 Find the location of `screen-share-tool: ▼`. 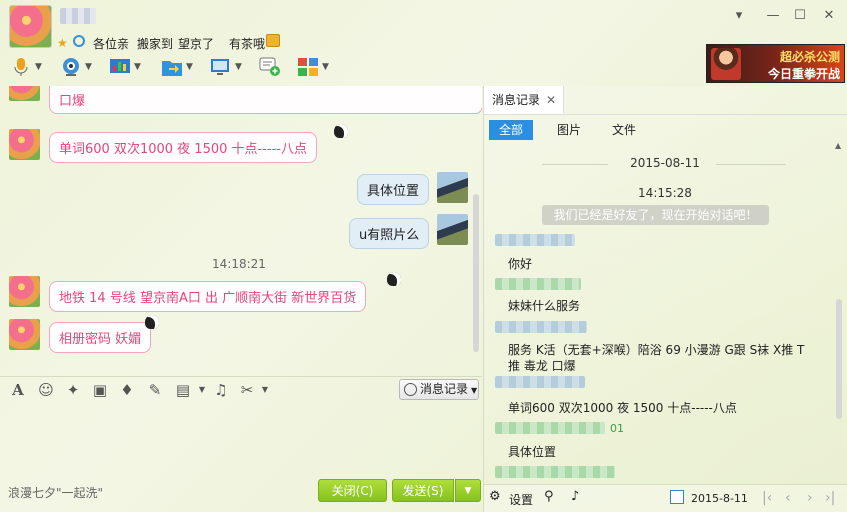

screen-share-tool: ▼ is located at coordinates (125, 68).